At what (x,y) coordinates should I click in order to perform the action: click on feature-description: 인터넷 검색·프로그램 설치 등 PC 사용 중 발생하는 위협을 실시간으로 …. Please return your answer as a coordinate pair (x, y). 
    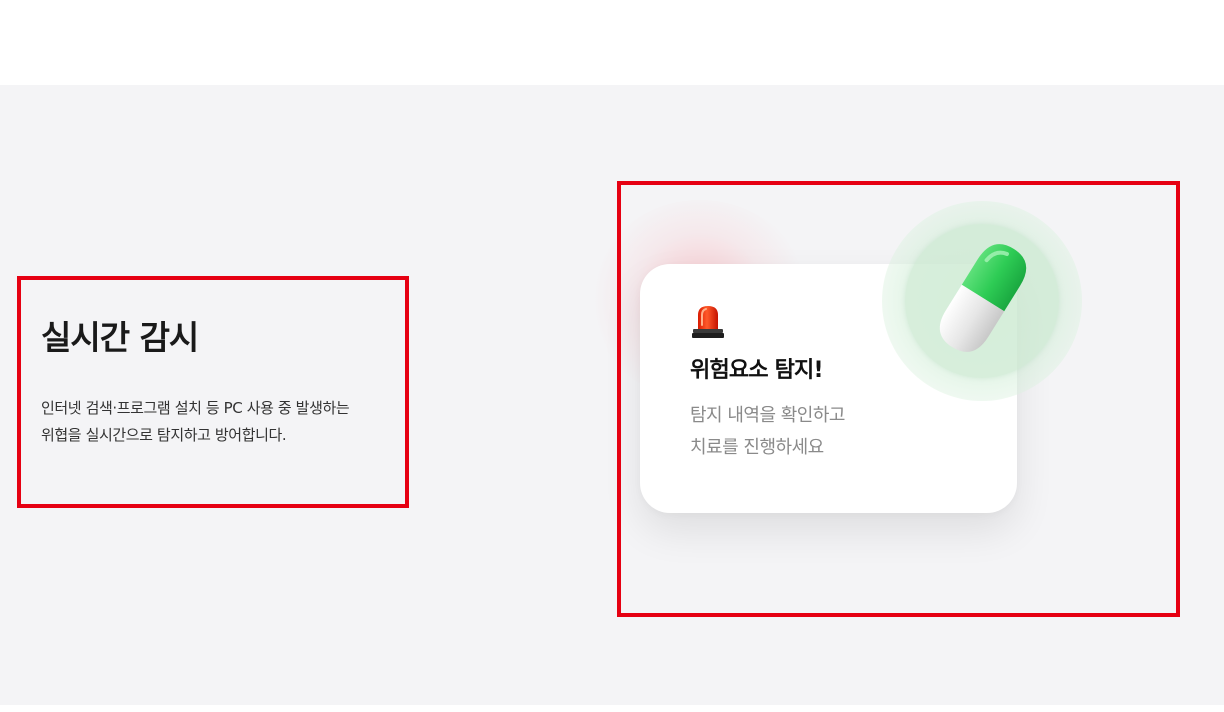
    Looking at the image, I should click on (222, 422).